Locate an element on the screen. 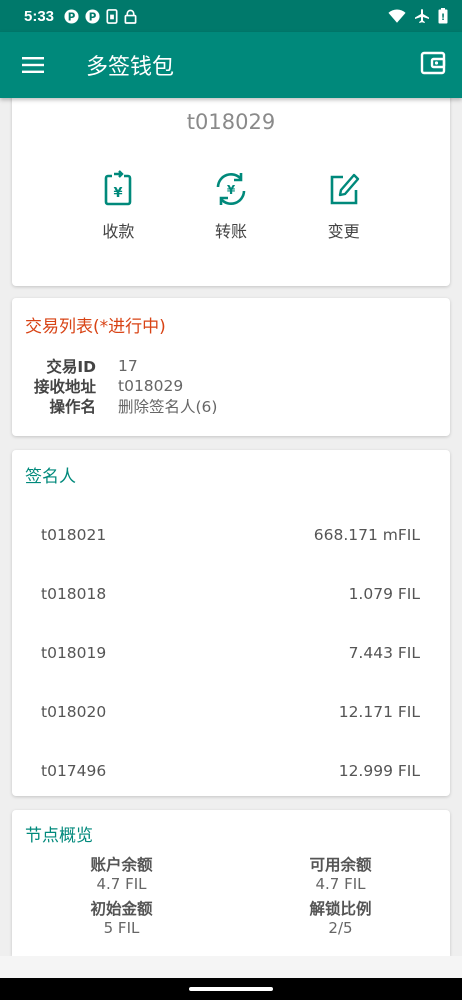 This screenshot has width=462, height=1000. wallet-address: t018029 is located at coordinates (231, 122).